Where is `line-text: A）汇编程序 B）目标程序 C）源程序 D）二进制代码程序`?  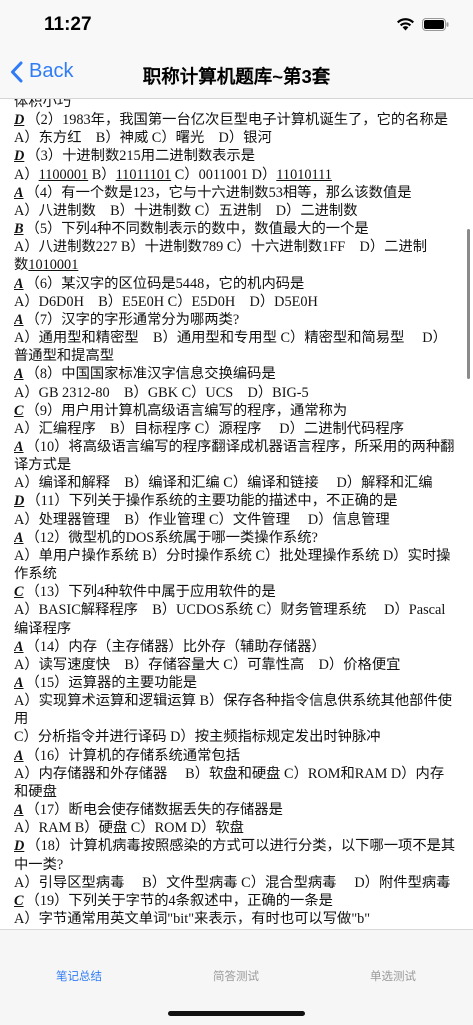 line-text: A）汇编程序 B）目标程序 C）源程序 D）二进制代码程序 is located at coordinates (209, 428).